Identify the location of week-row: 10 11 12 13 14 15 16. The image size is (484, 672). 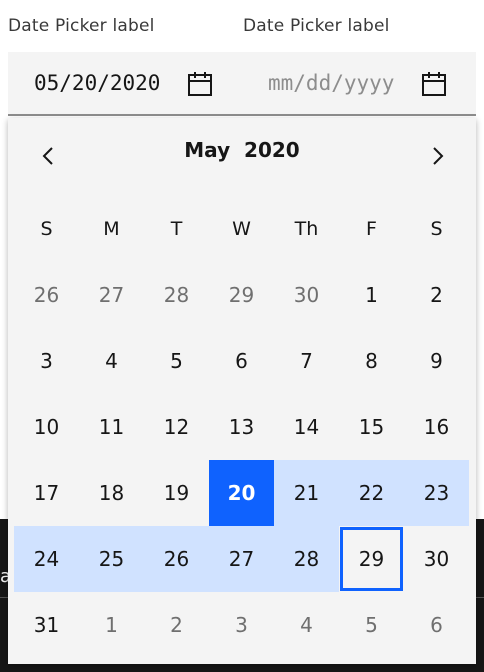
(242, 427).